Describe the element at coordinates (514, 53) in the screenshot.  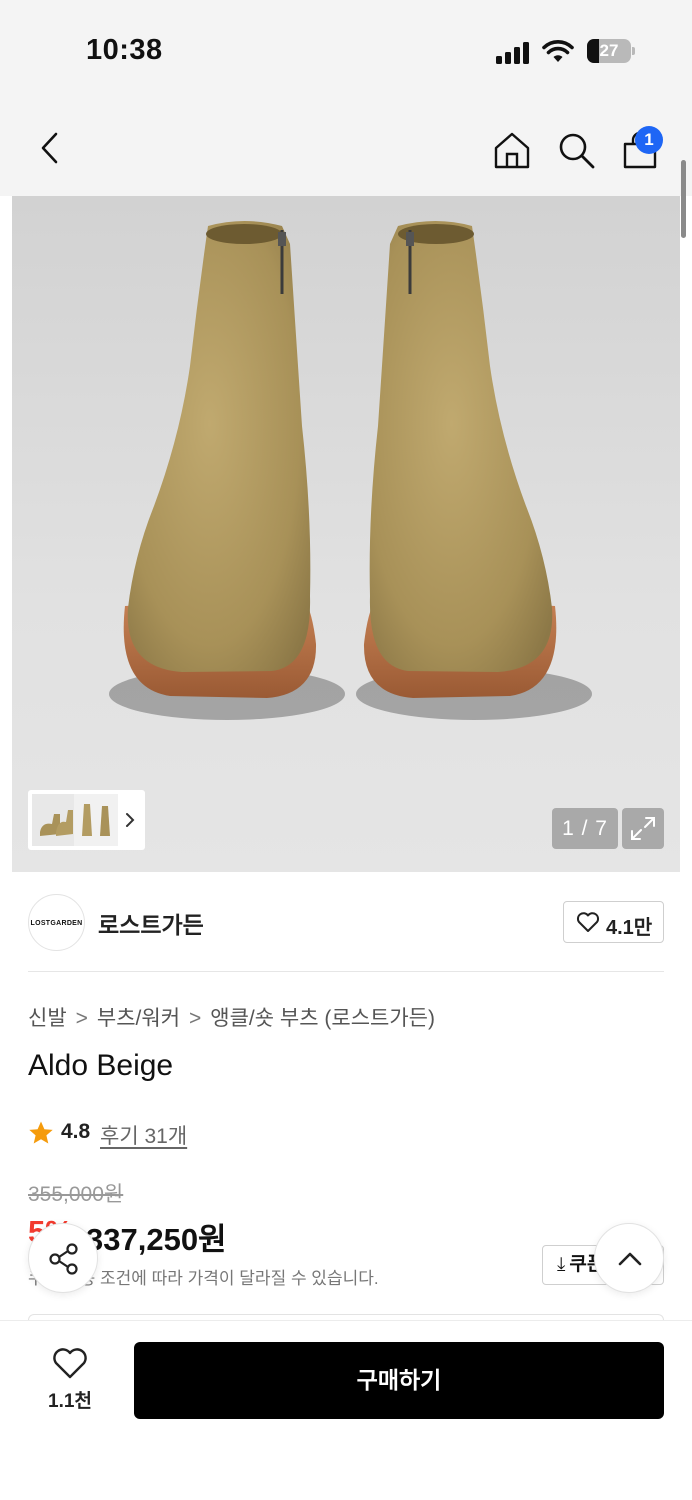
I see `cellular-signal-icon` at that location.